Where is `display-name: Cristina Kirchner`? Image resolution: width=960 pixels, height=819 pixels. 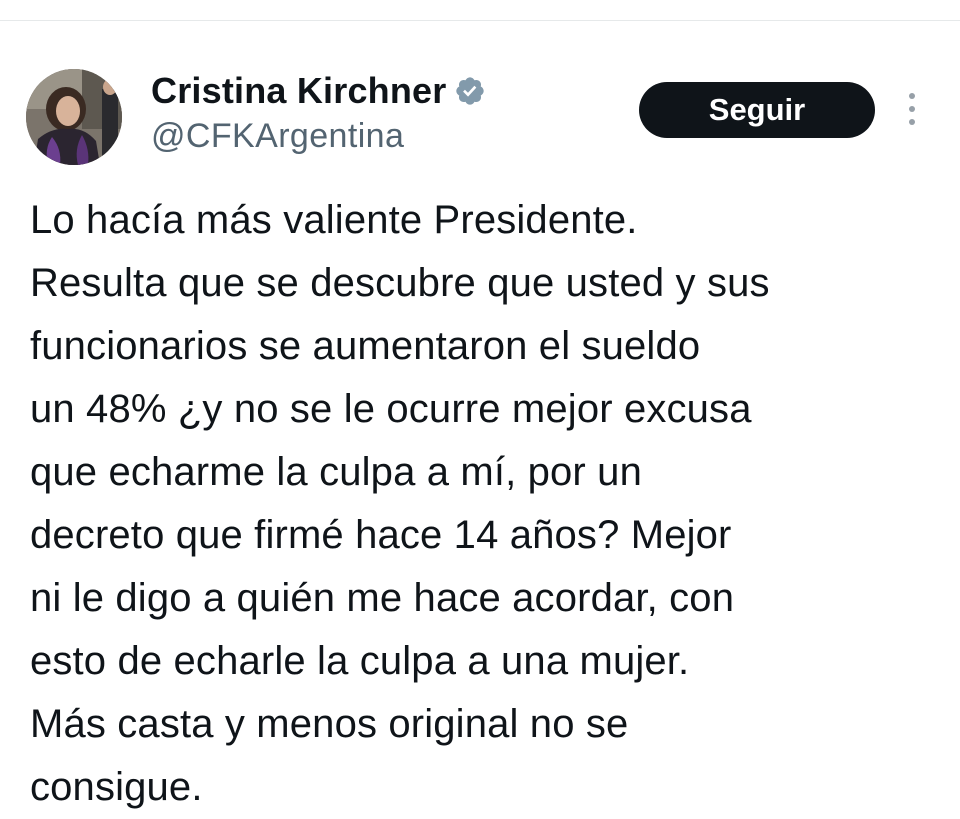
display-name: Cristina Kirchner is located at coordinates (298, 91).